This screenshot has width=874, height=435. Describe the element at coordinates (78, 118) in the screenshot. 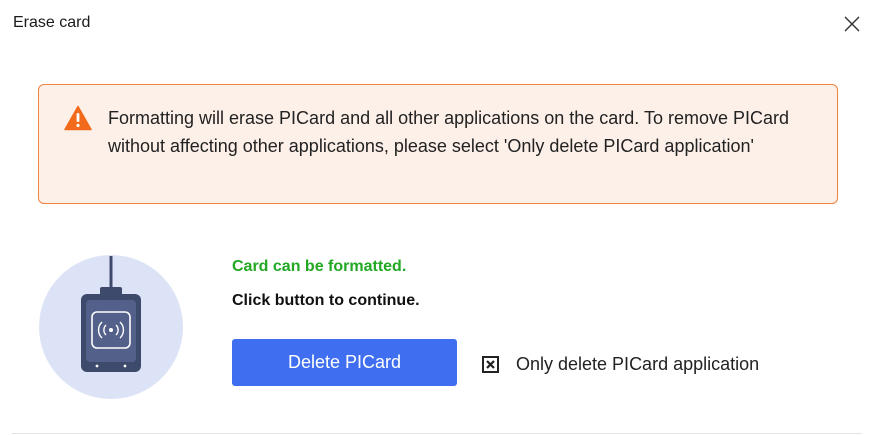

I see `warning-triangle-icon` at that location.